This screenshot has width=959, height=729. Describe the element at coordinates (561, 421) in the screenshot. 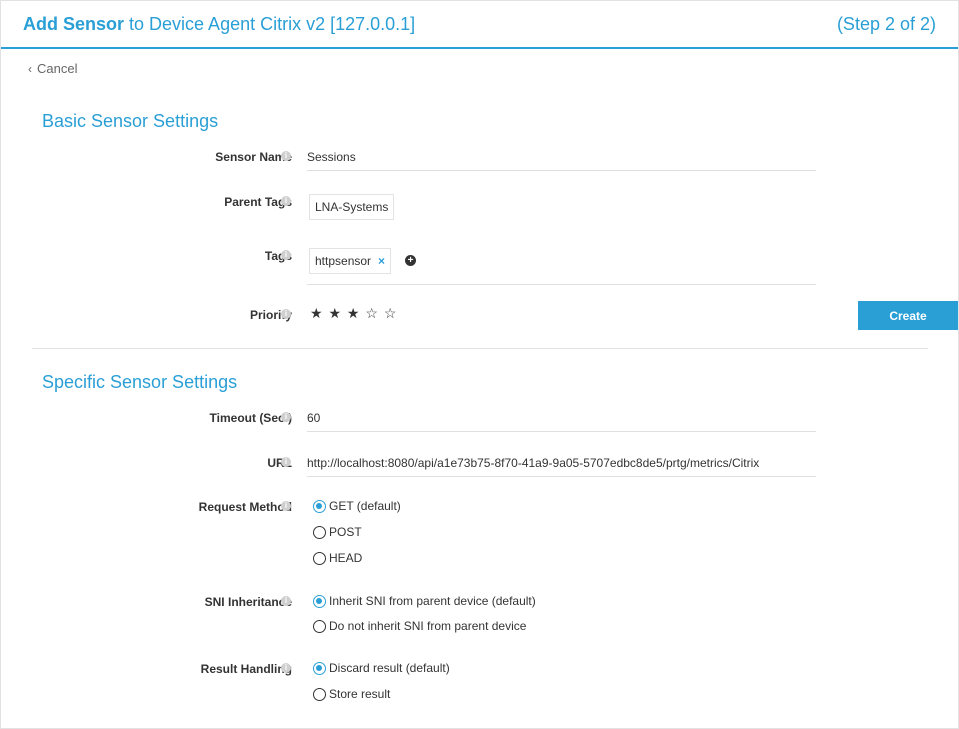

I see `timeout-field: 60` at that location.